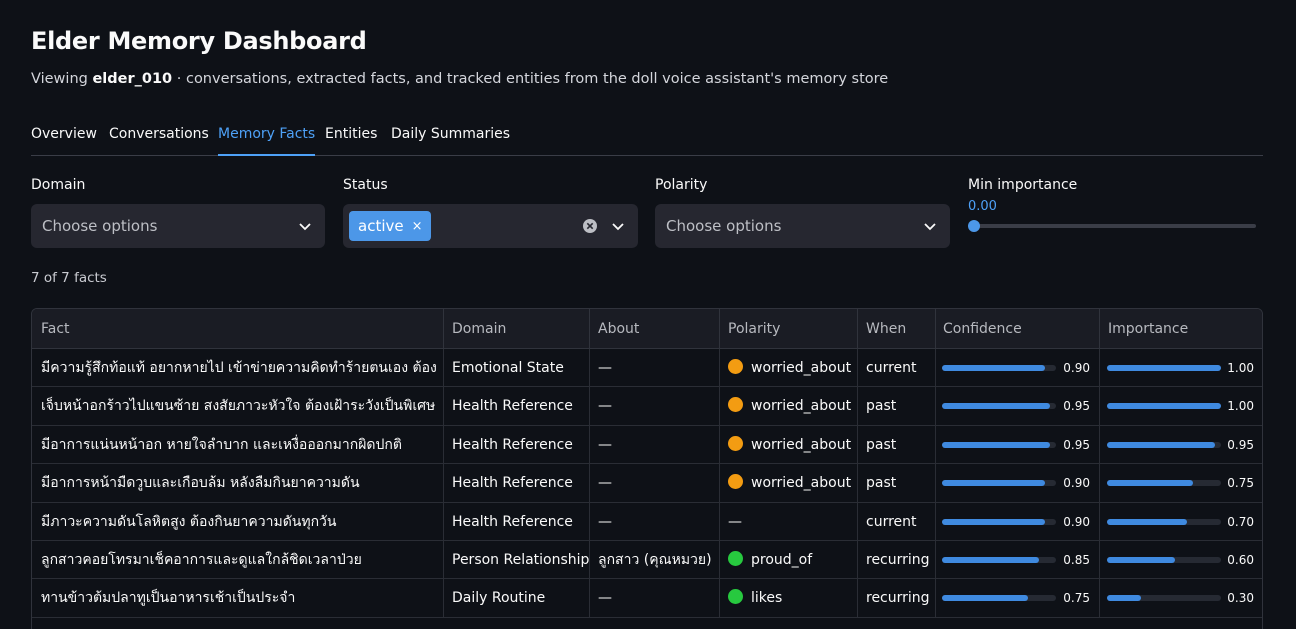  Describe the element at coordinates (1240, 368) in the screenshot. I see `importance-value: 1.00` at that location.